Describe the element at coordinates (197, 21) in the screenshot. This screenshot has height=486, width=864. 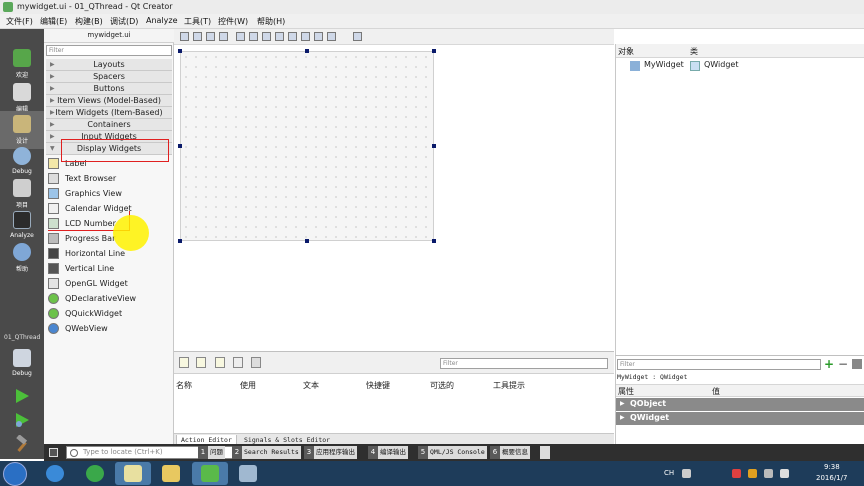
I see `menu-tools: 工具(T)` at that location.